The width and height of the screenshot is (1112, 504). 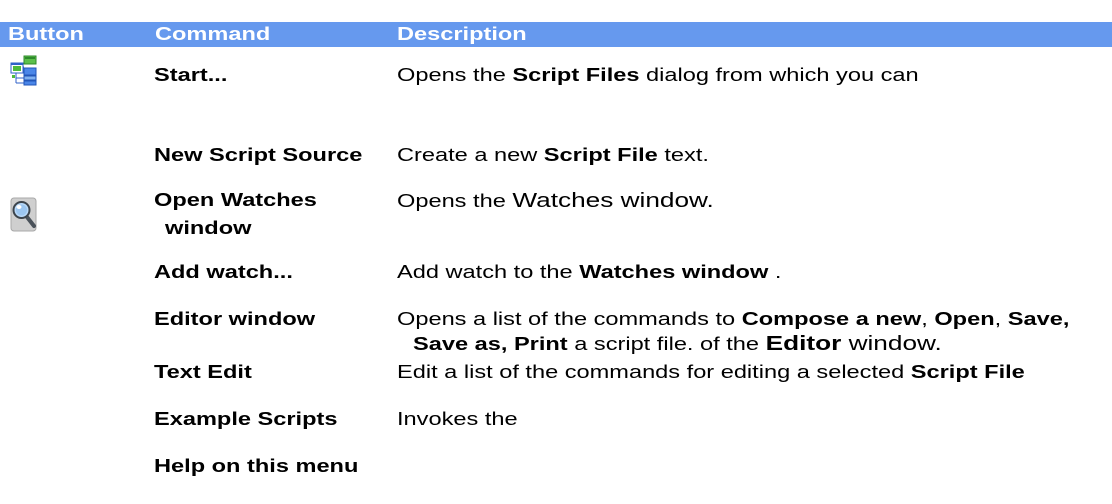 What do you see at coordinates (462, 34) in the screenshot?
I see `header-description: Description` at bounding box center [462, 34].